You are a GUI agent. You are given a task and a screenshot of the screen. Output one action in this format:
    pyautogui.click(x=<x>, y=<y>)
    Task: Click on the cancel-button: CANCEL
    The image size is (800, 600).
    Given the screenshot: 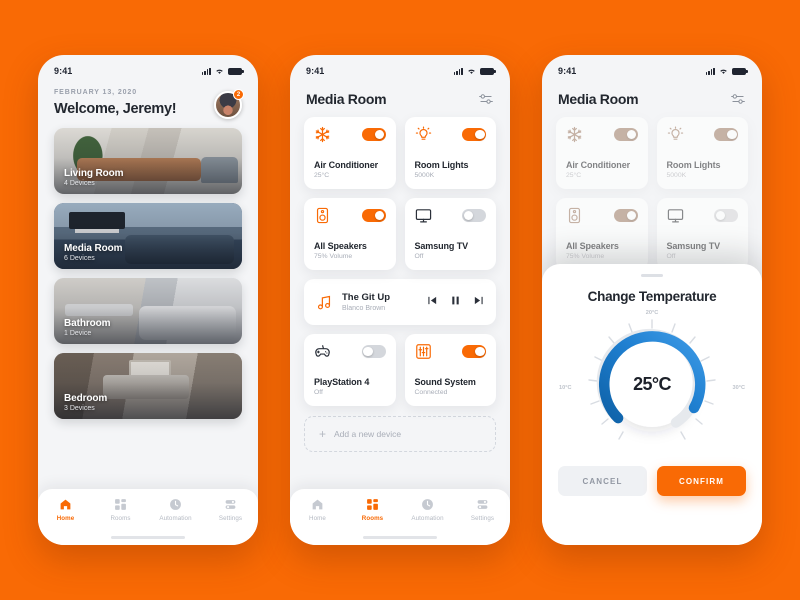 What is the action you would take?
    pyautogui.click(x=602, y=481)
    